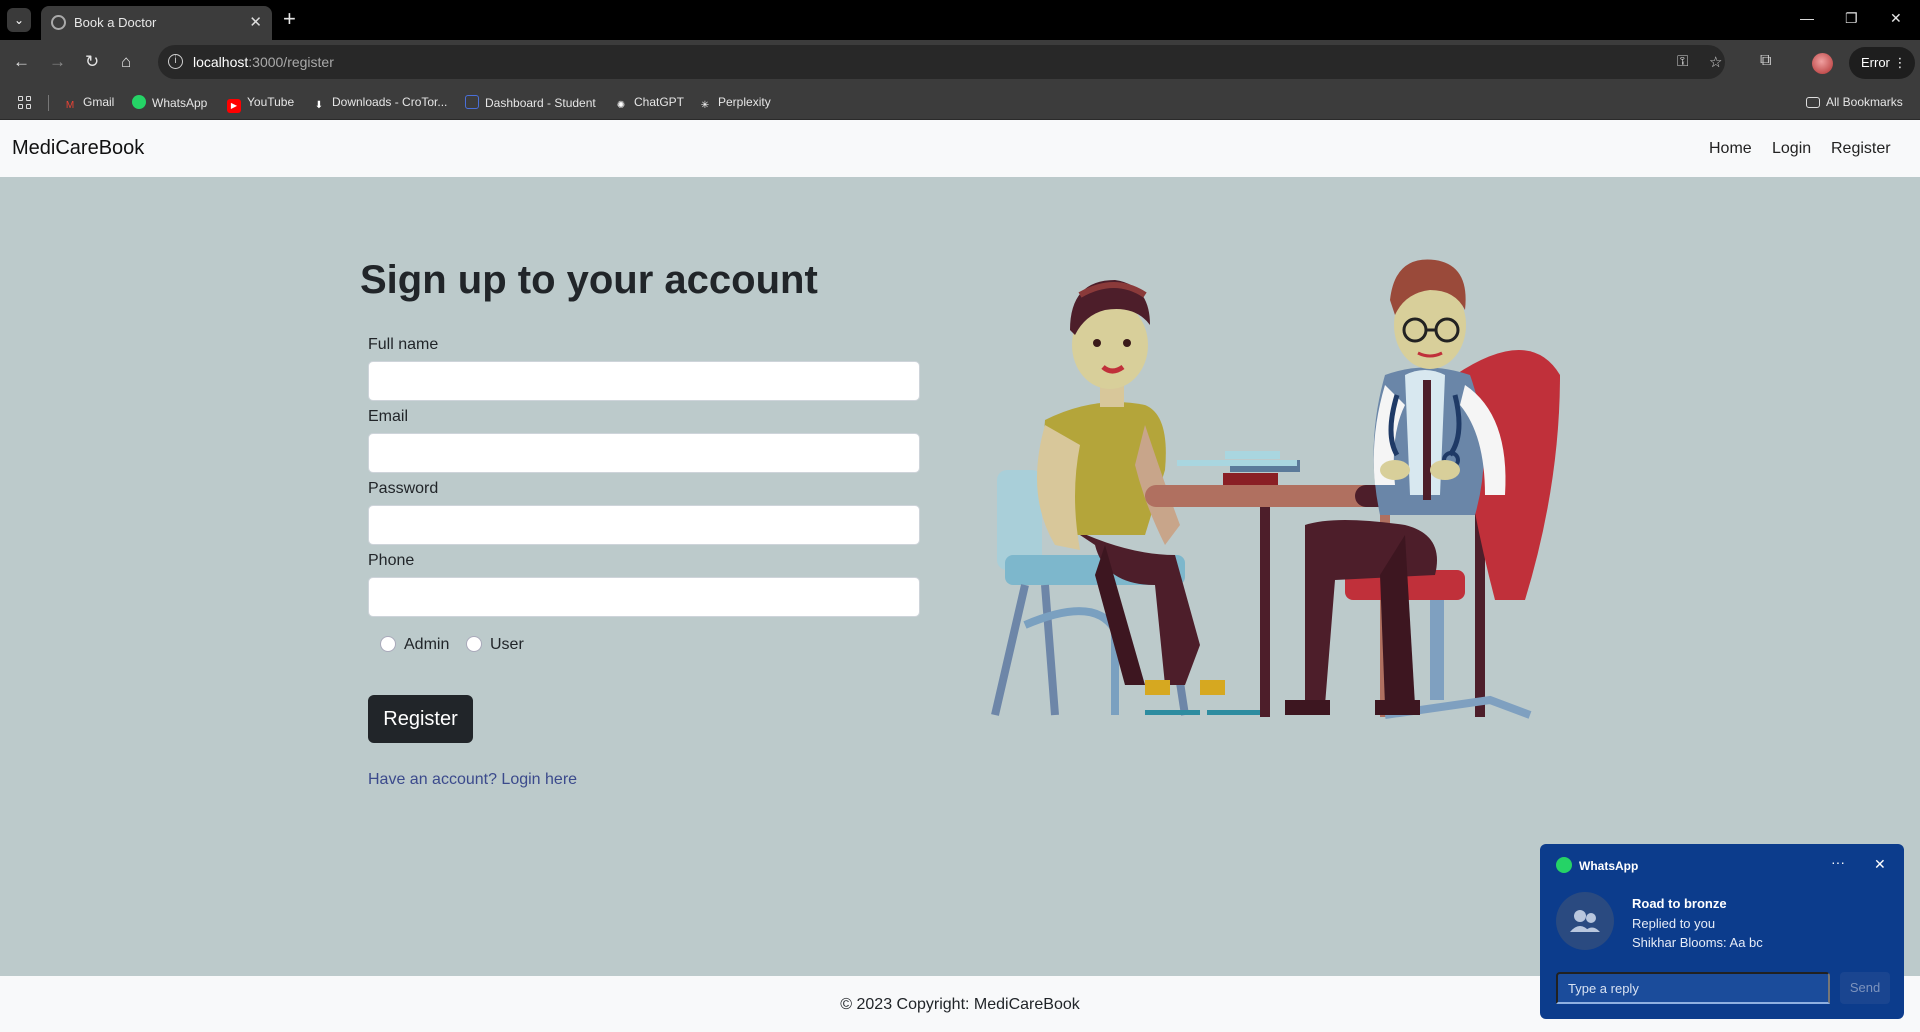 Image resolution: width=1920 pixels, height=1032 pixels. What do you see at coordinates (169, 102) in the screenshot?
I see `bookmark-whatsapp: WhatsApp` at bounding box center [169, 102].